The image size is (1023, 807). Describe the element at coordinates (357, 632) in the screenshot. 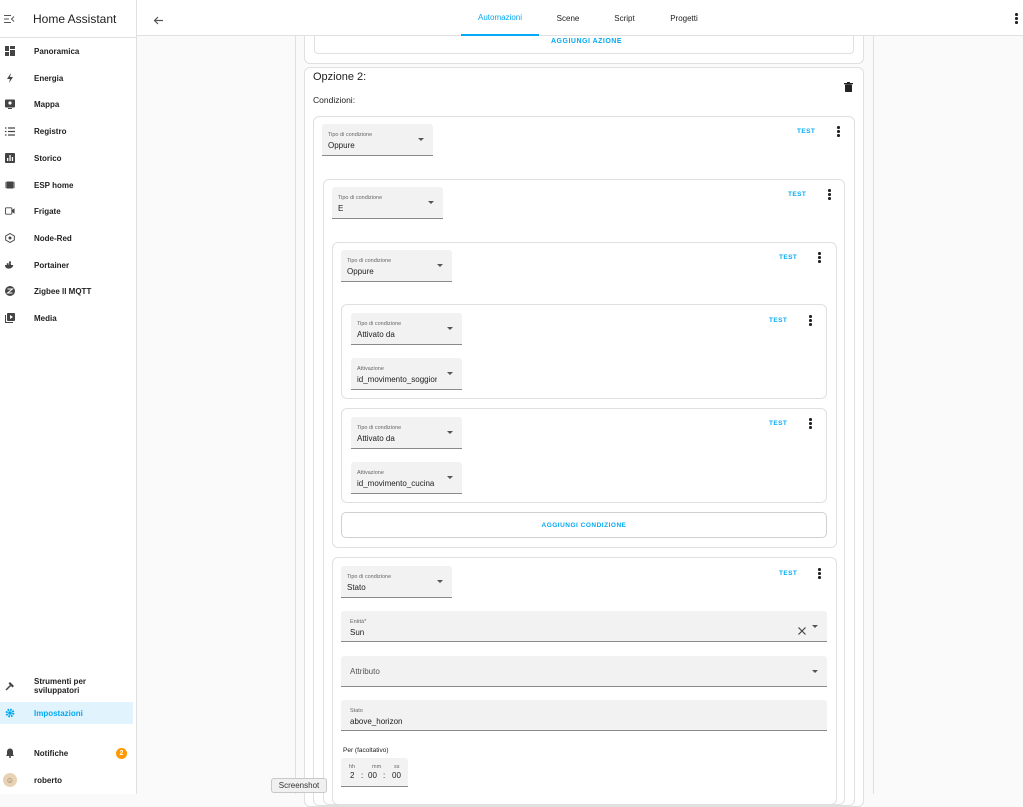

I see `select-value: Sun` at that location.